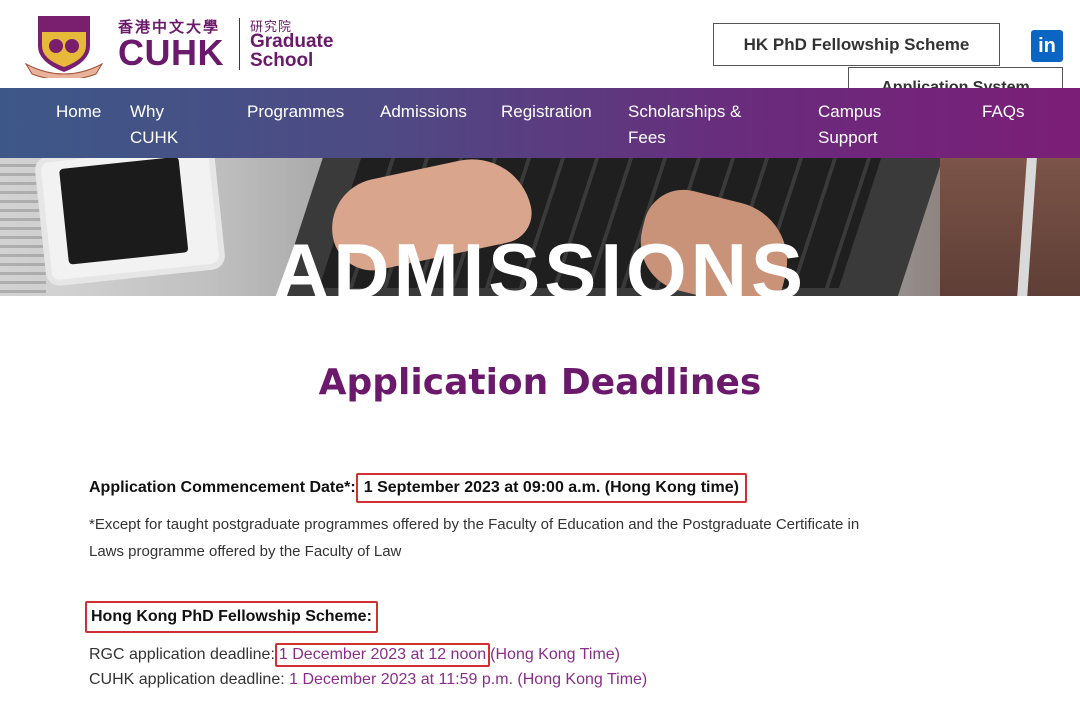  I want to click on rgc-deadline-highlight: 1 December 2023 at 12 noon, so click(382, 655).